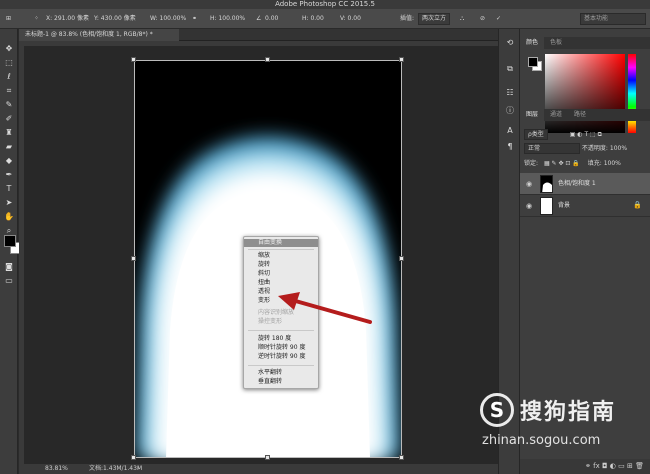 This screenshot has width=650, height=474. What do you see at coordinates (510, 43) in the screenshot?
I see `history-panel-icon: ⟲` at bounding box center [510, 43].